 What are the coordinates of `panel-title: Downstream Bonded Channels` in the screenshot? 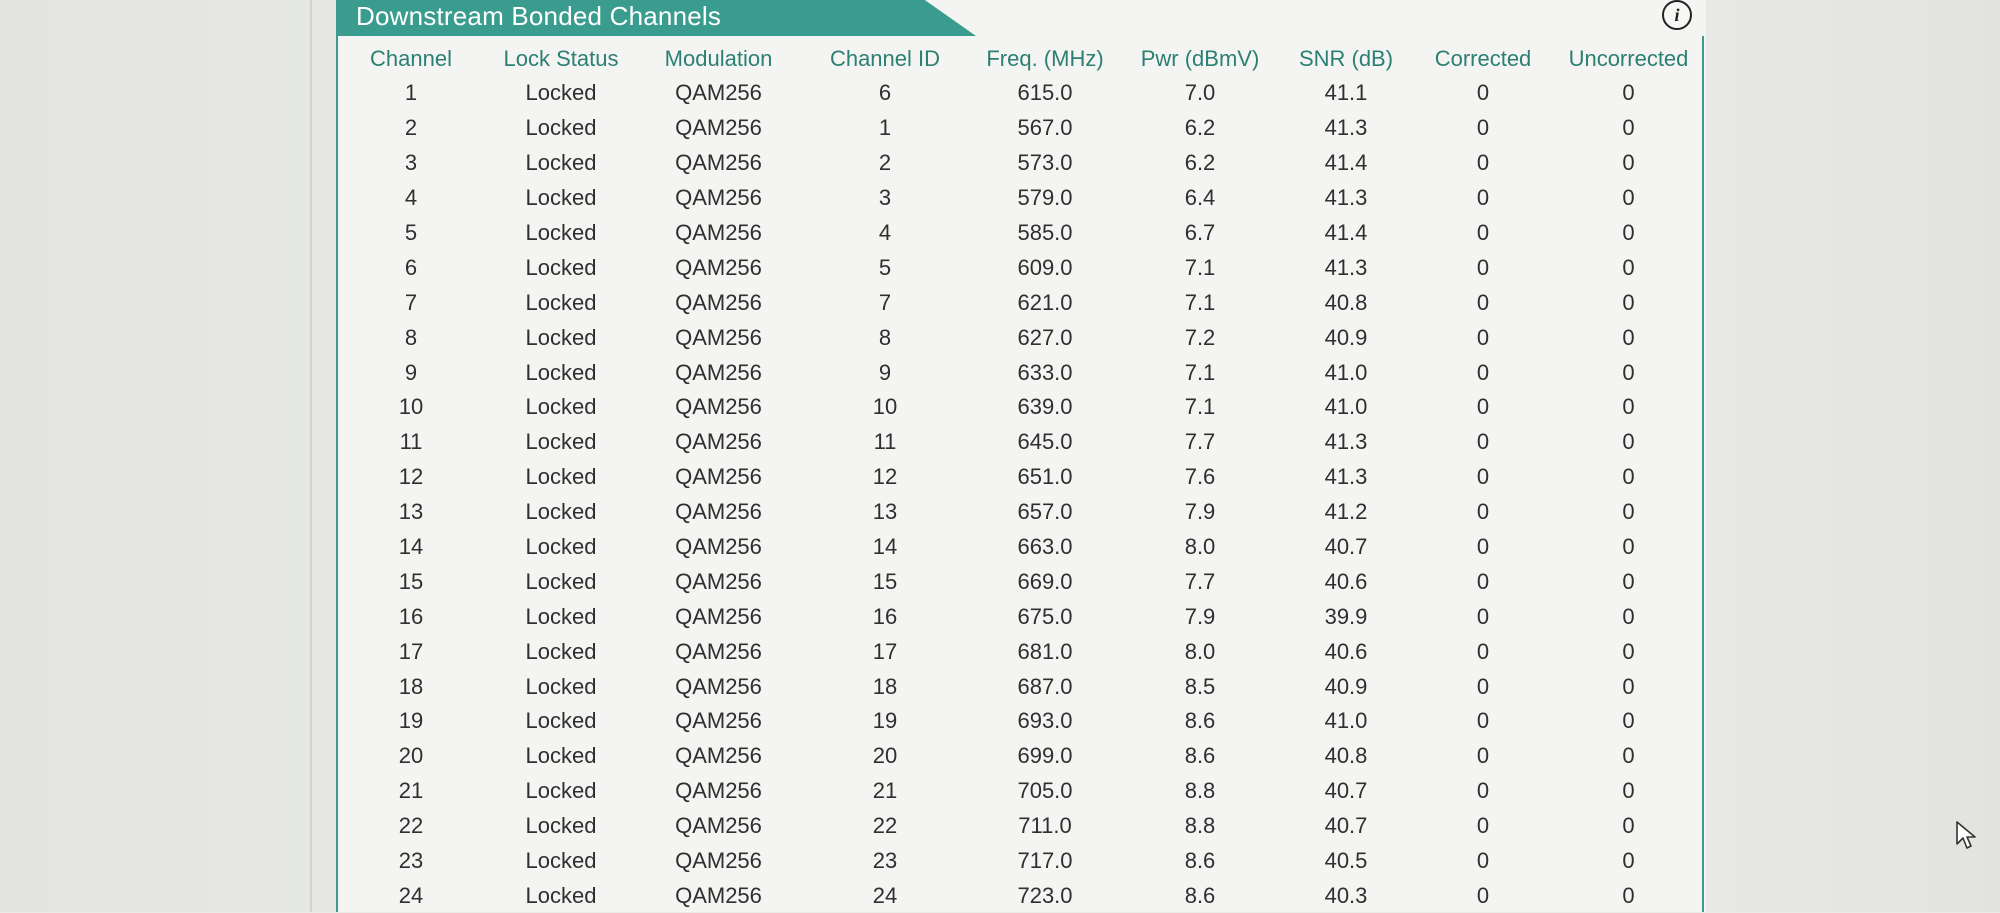 It's located at (539, 16).